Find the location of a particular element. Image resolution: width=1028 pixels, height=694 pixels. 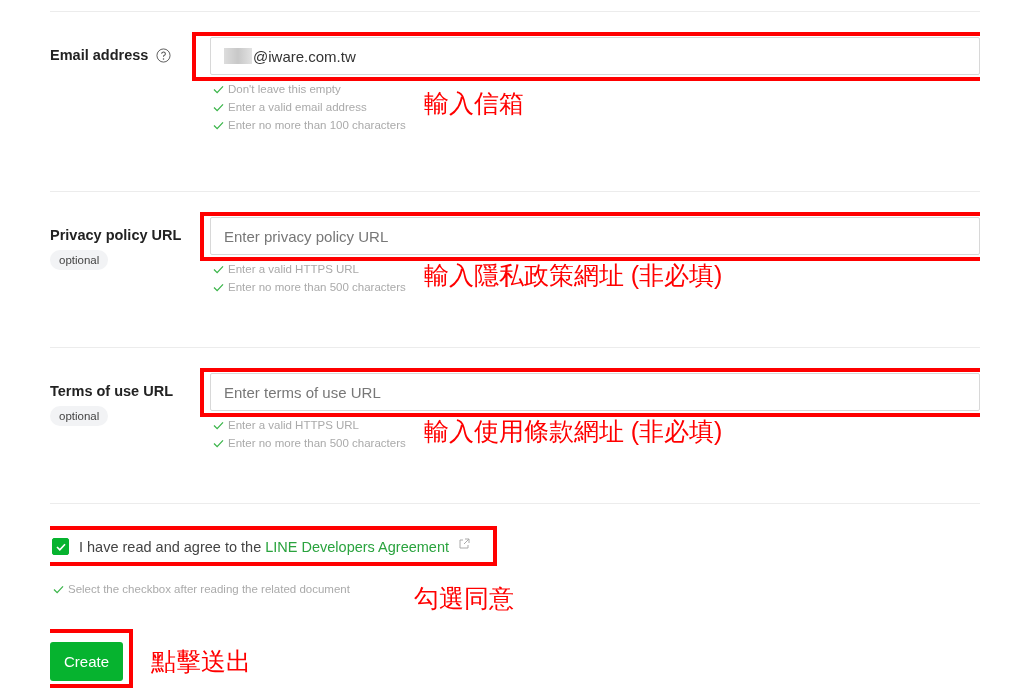

field-label: Email address is located at coordinates (99, 55).